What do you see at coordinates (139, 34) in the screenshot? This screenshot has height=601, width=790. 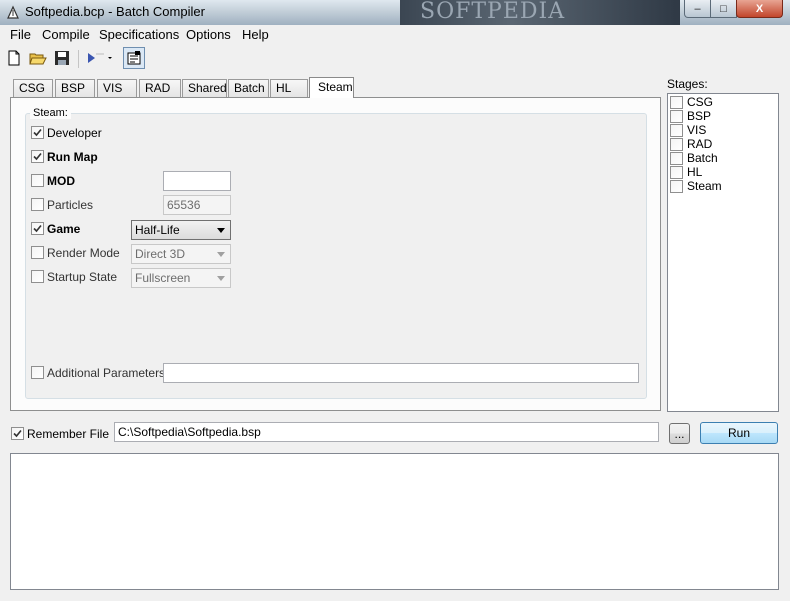 I see `menu-specifications: Specifications` at bounding box center [139, 34].